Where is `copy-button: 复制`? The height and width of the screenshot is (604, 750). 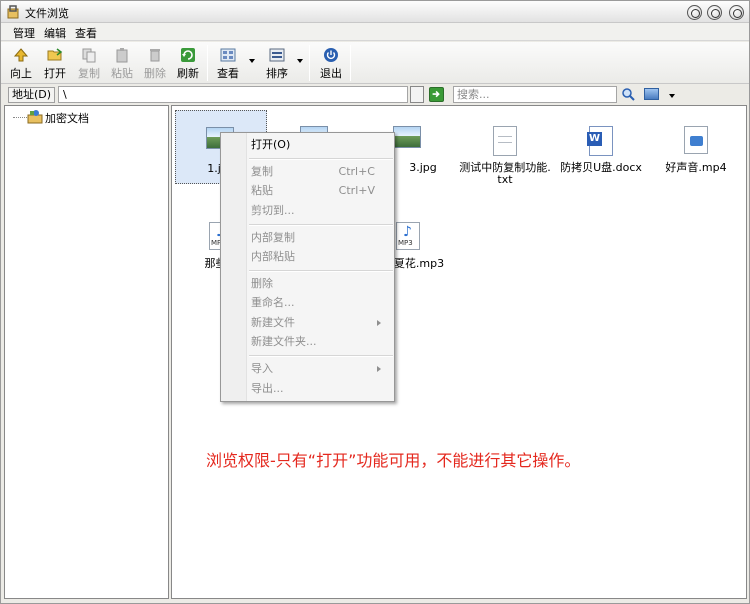 copy-button: 复制 is located at coordinates (89, 63).